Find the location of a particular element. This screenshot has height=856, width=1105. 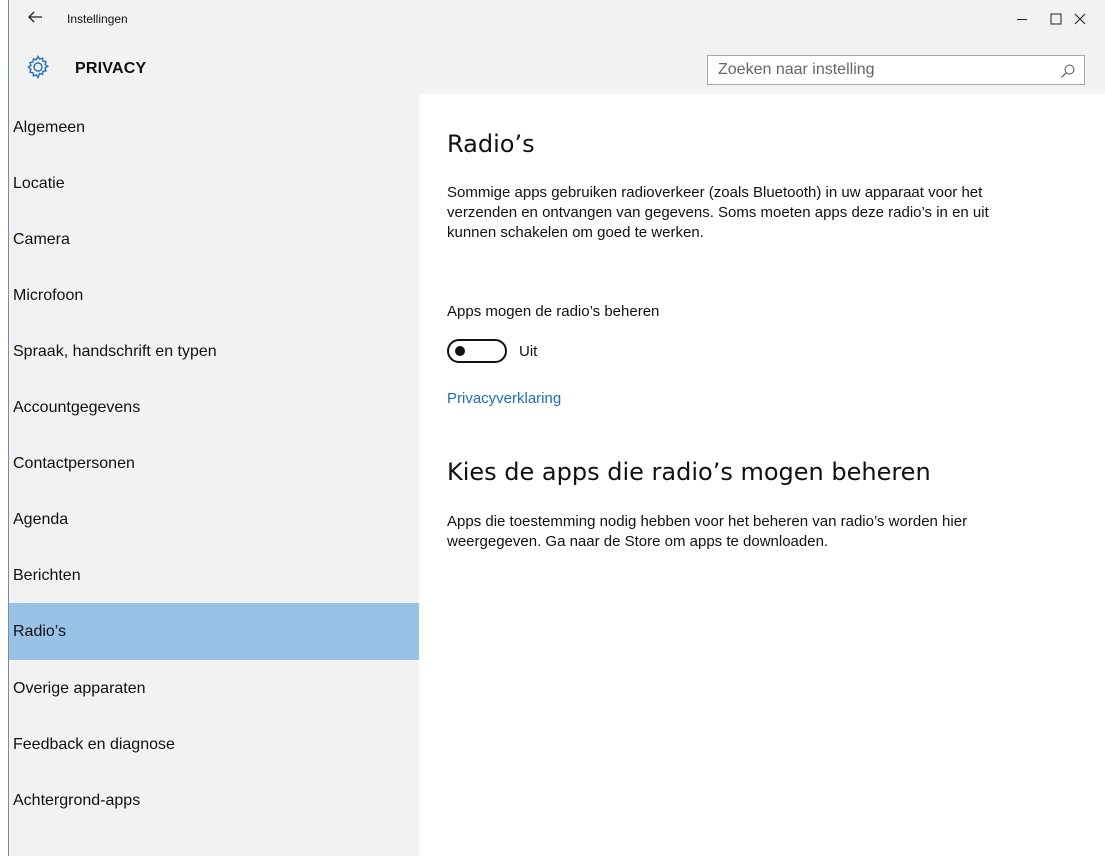

toggle-label: Apps mogen de radio’s beheren is located at coordinates (553, 311).